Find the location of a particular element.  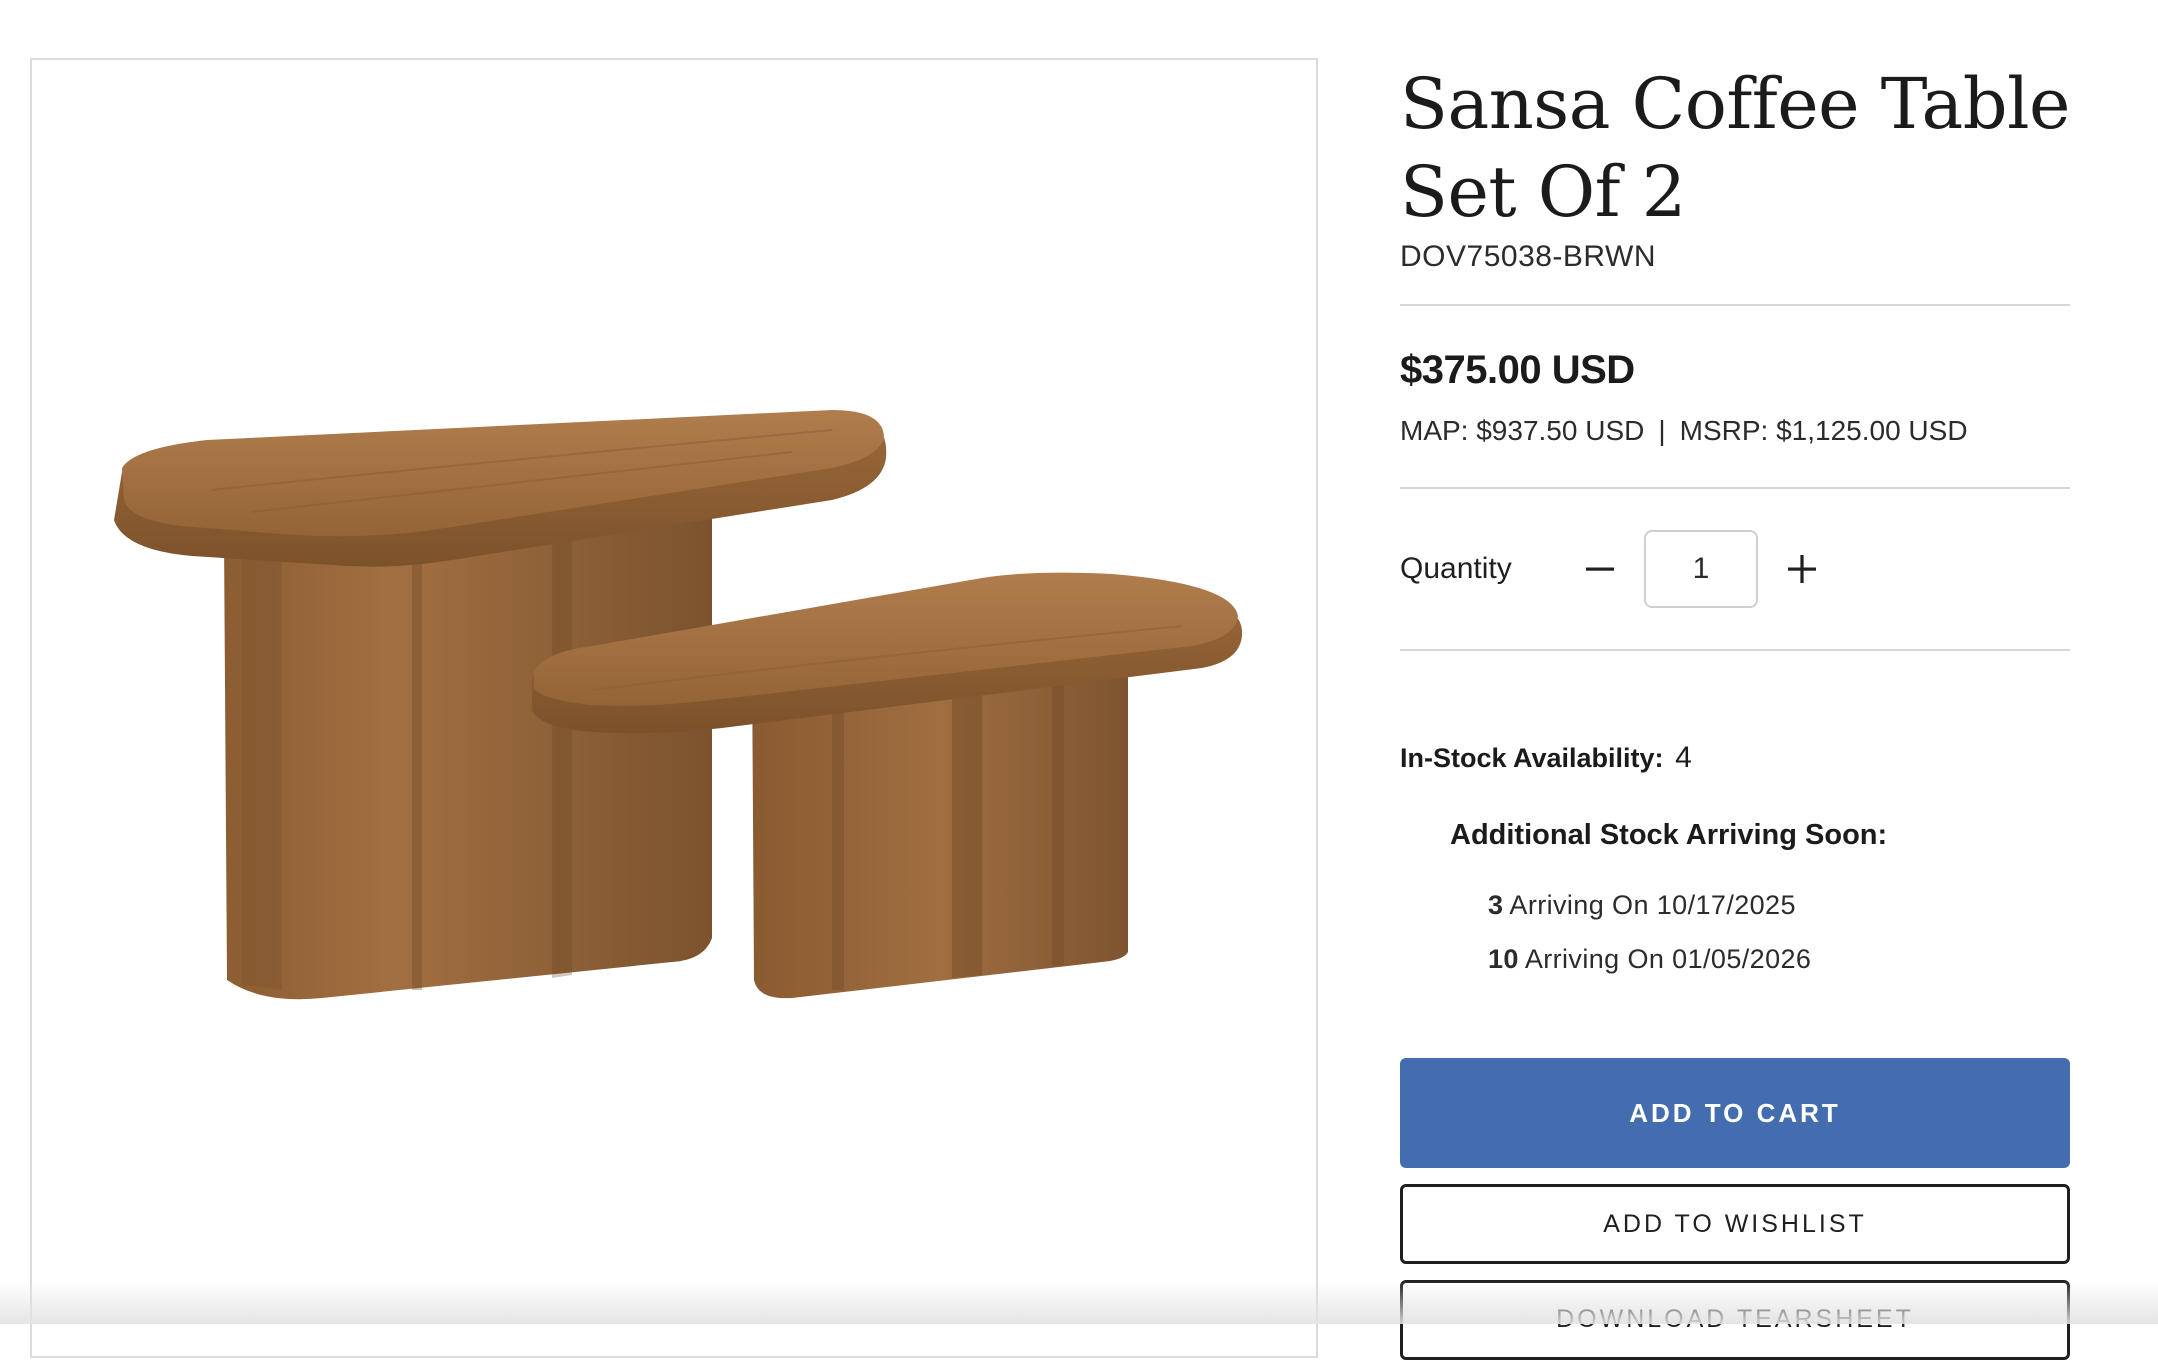

availability-count: 4 is located at coordinates (1683, 757).